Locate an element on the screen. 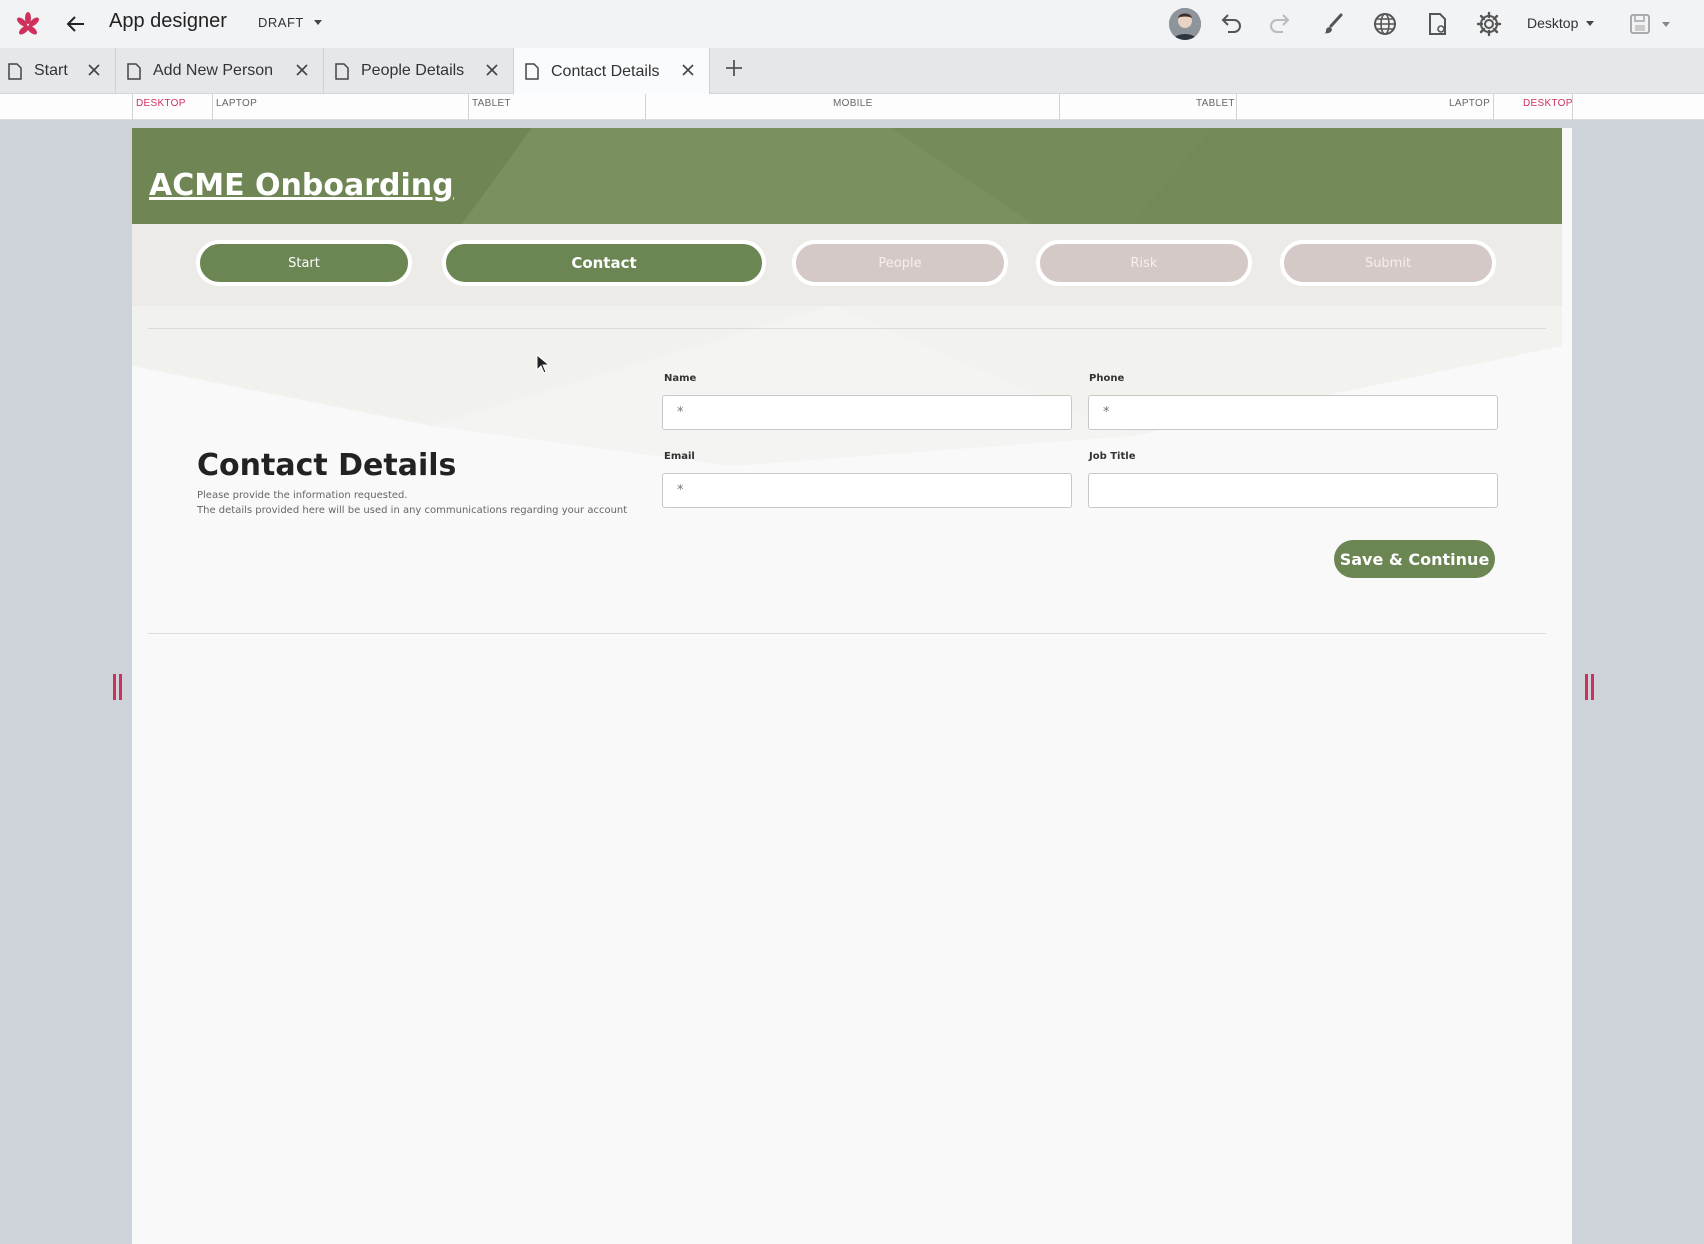 The image size is (1704, 1244). tab-label: Add New Person is located at coordinates (213, 70).